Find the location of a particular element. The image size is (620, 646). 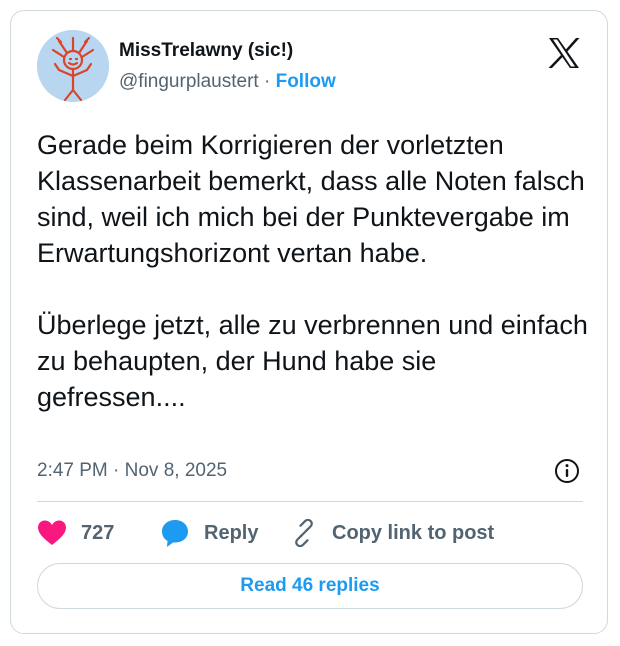

author-name: MissTrelawny (sic!) is located at coordinates (206, 51).